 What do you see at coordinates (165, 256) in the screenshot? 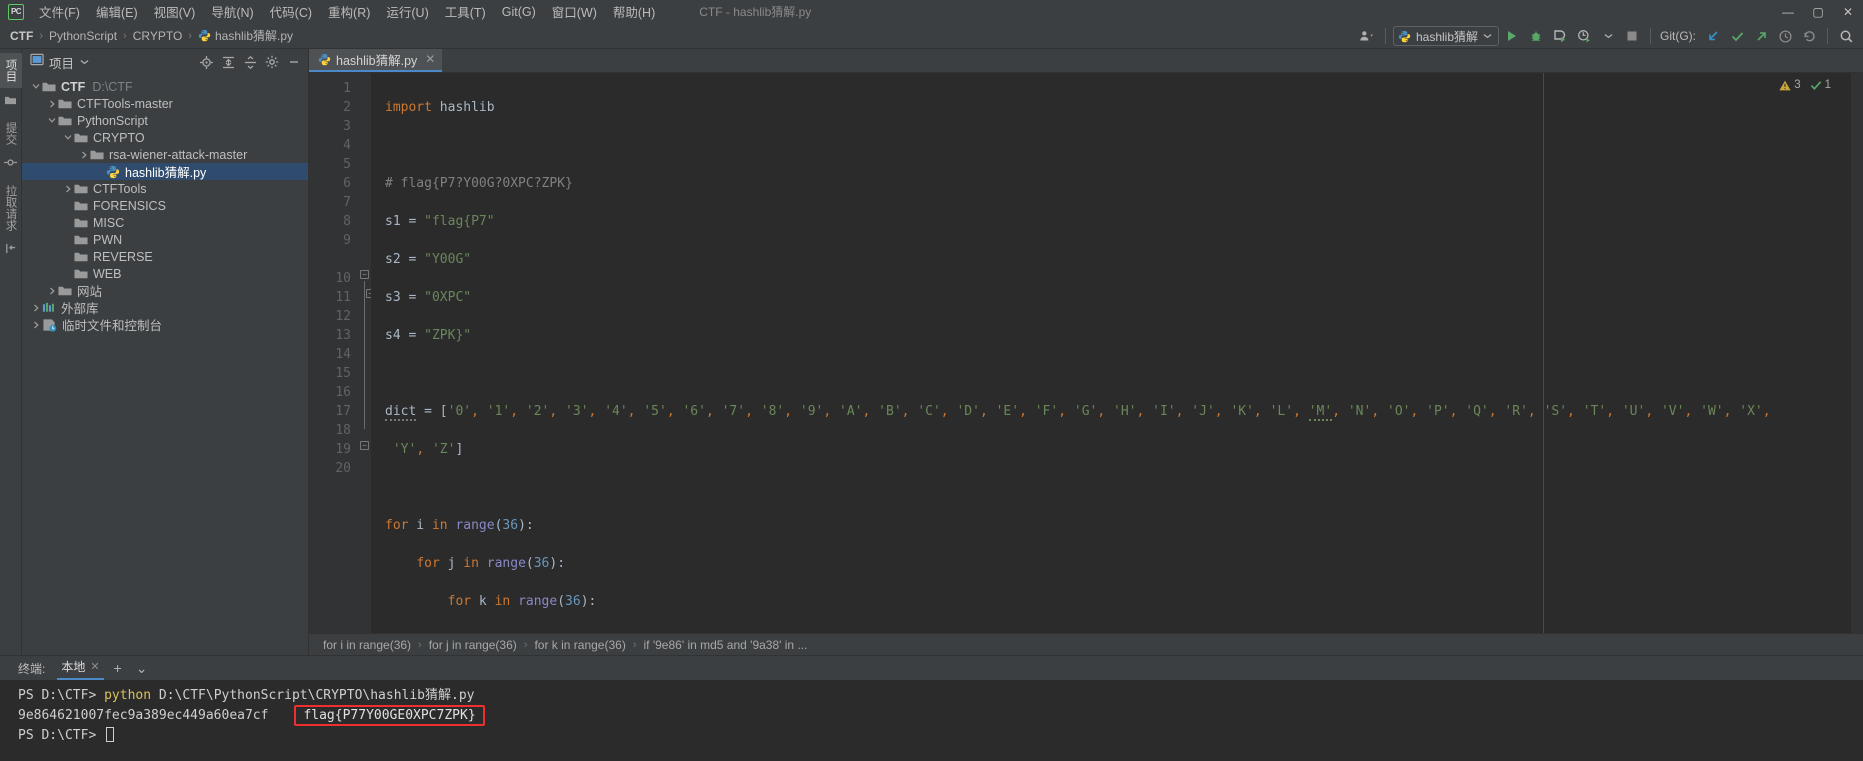
I see `tree-item-reverse: REVERSE` at bounding box center [165, 256].